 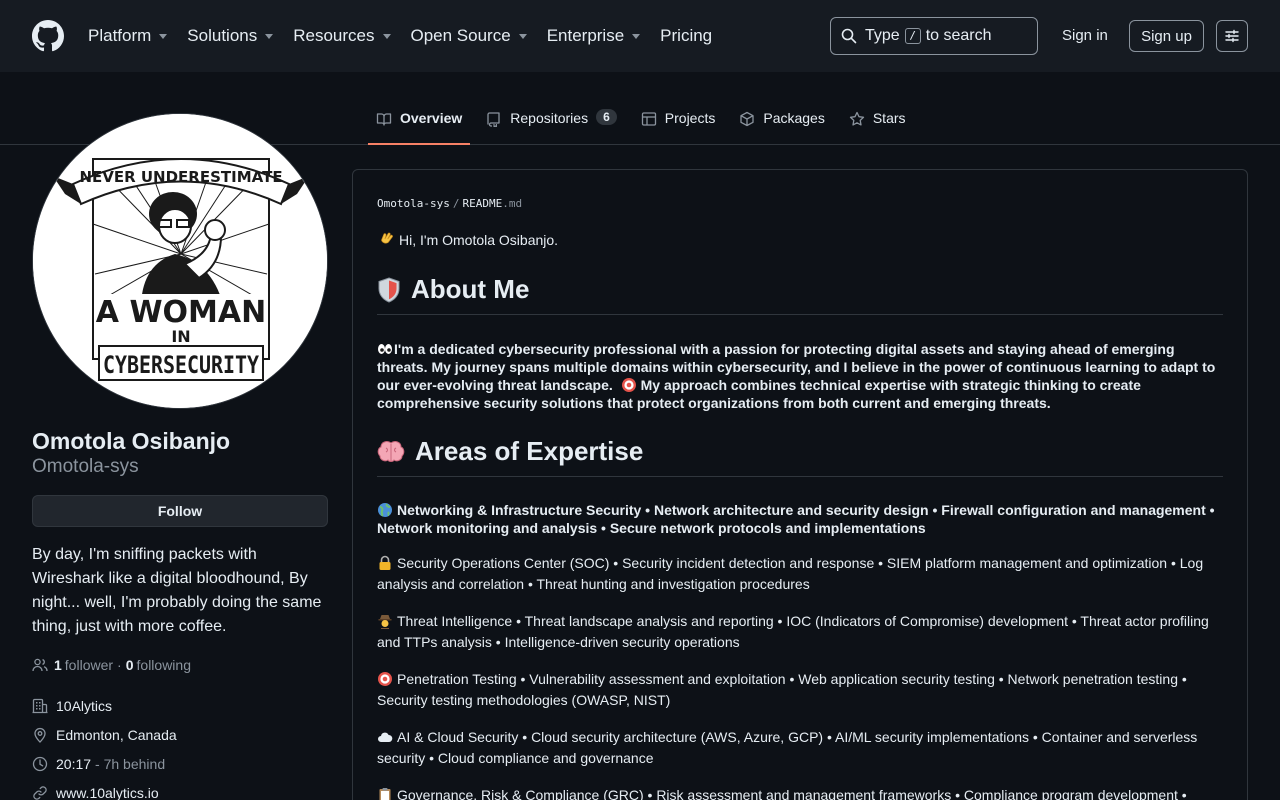 I want to click on waving-hand-icon, so click(x=387, y=238).